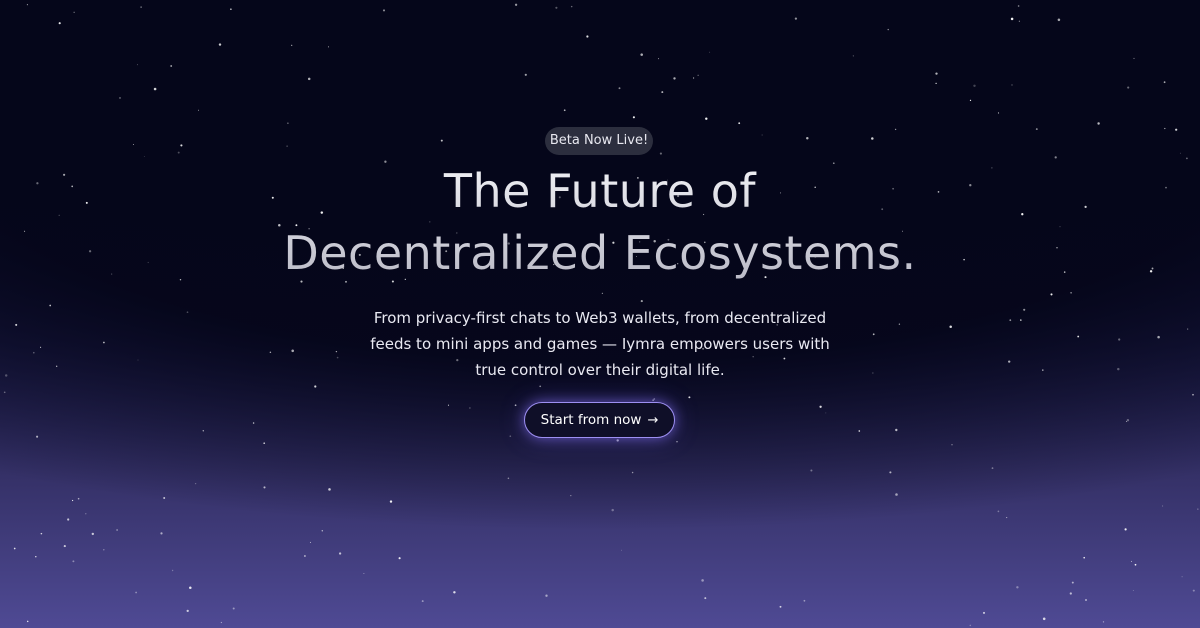 This screenshot has width=1200, height=628. I want to click on hero-subtitle-line-3: true control over their digital life., so click(600, 370).